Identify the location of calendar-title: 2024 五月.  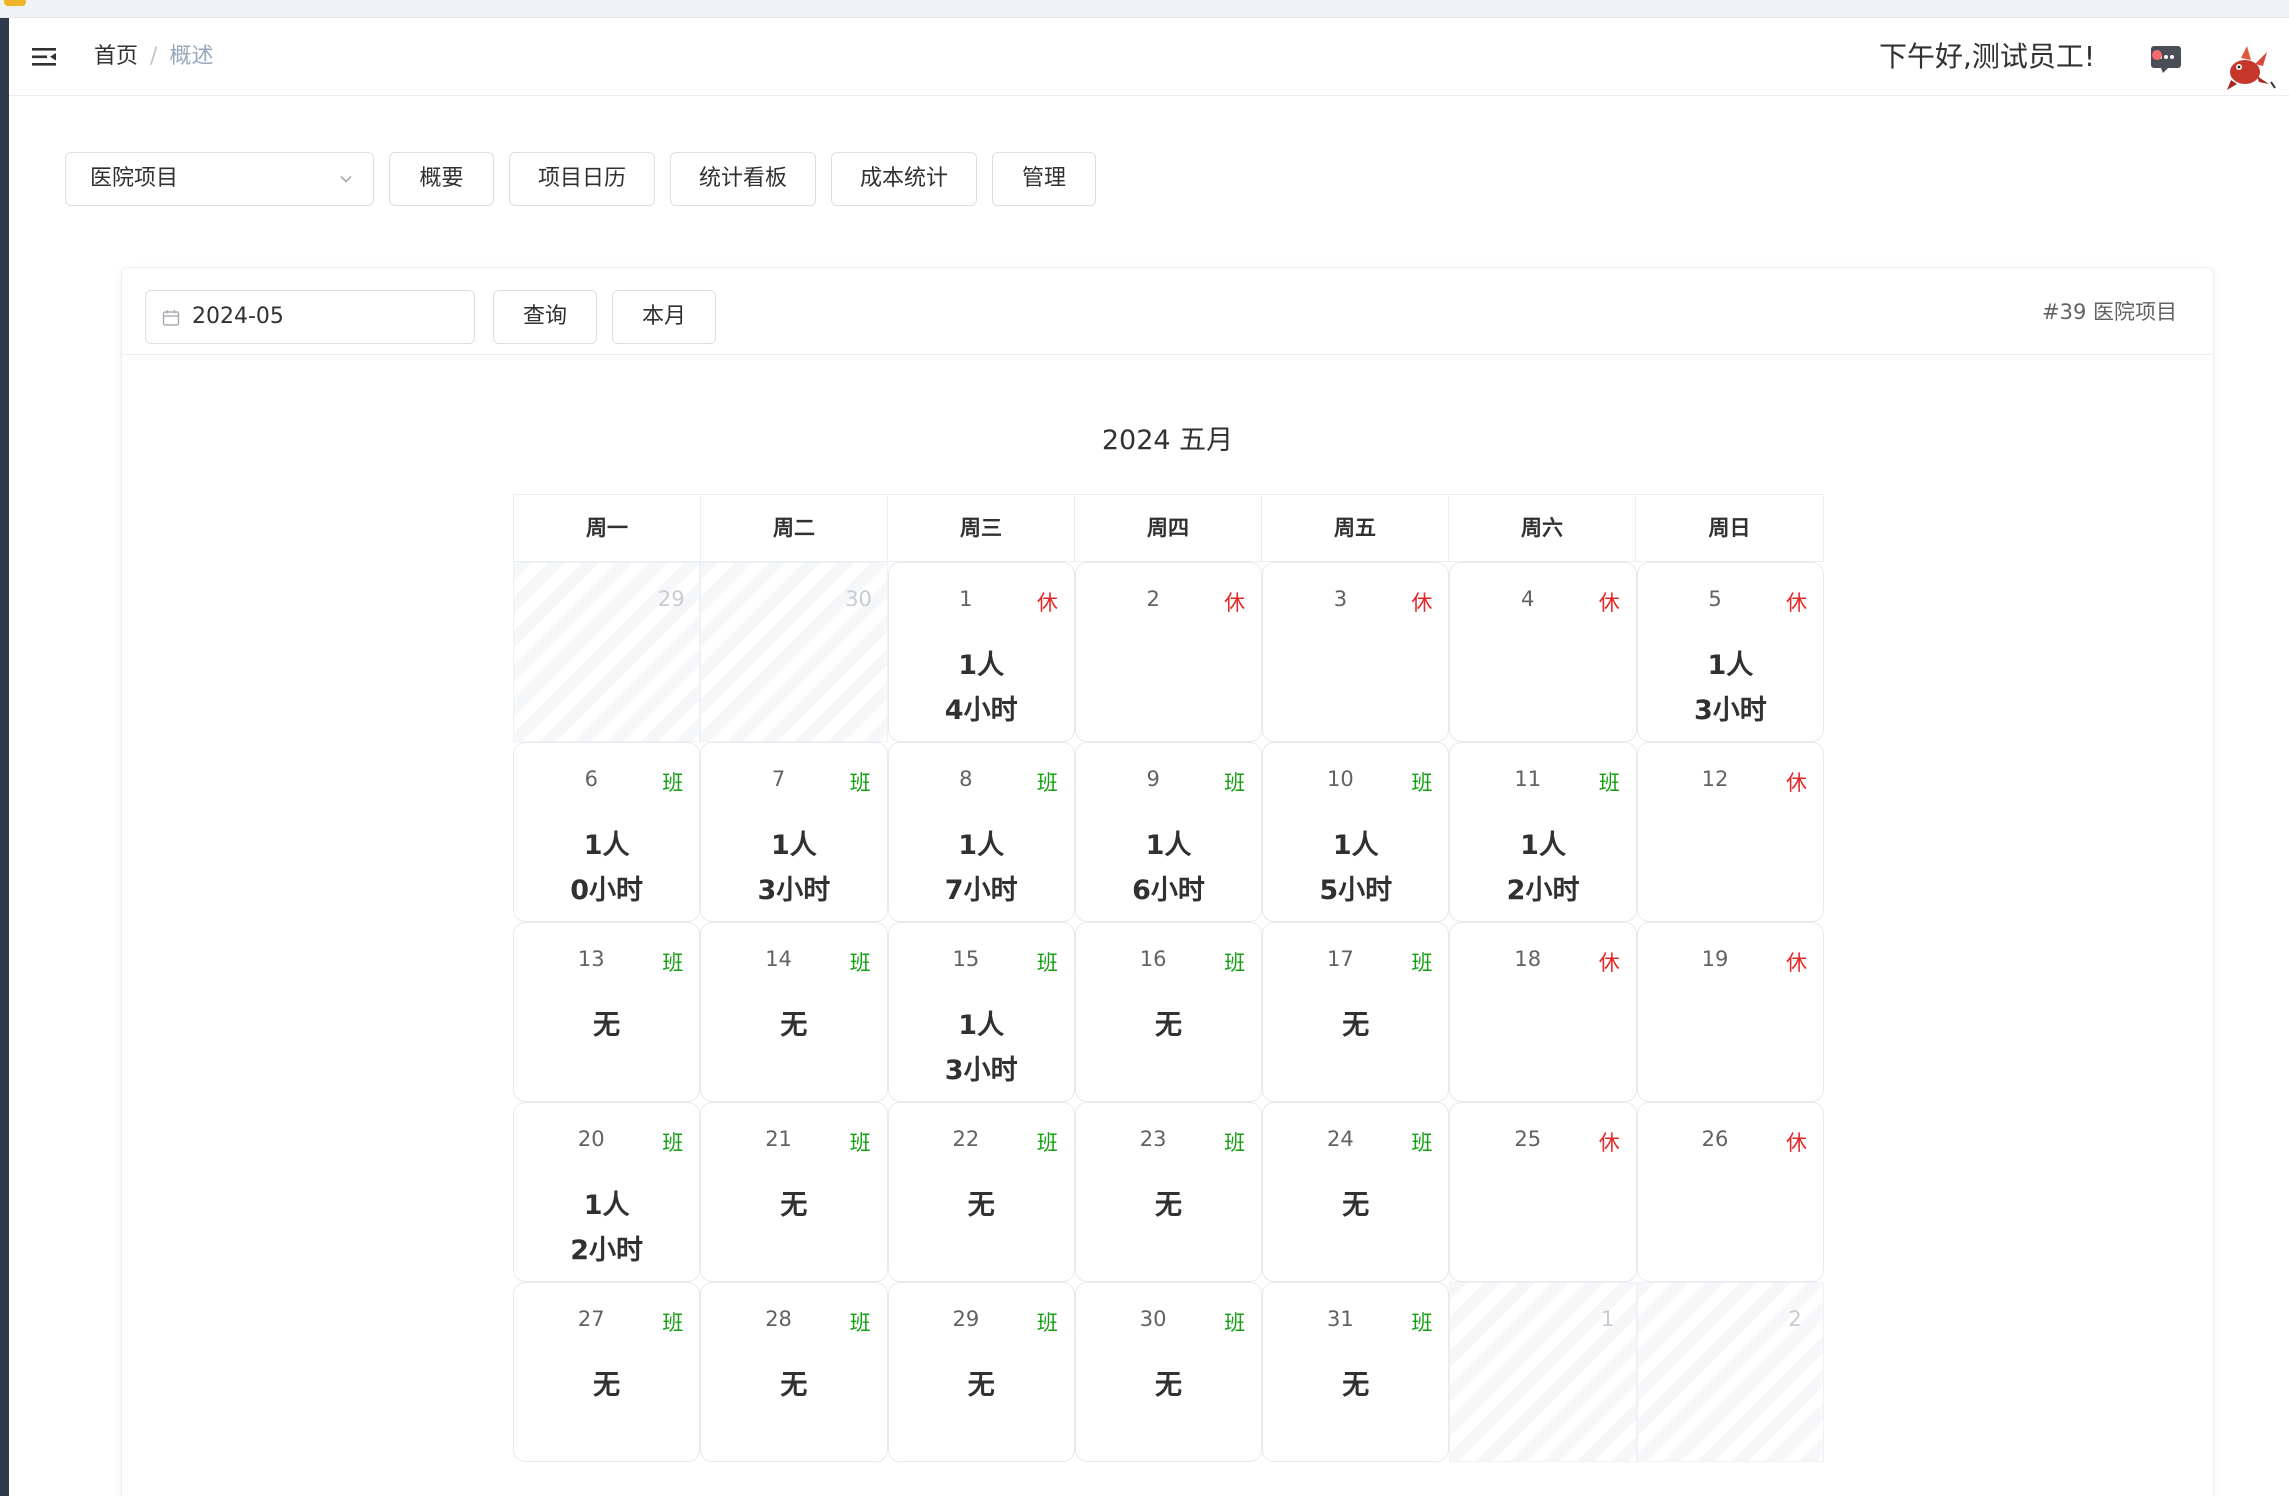
(1167, 440).